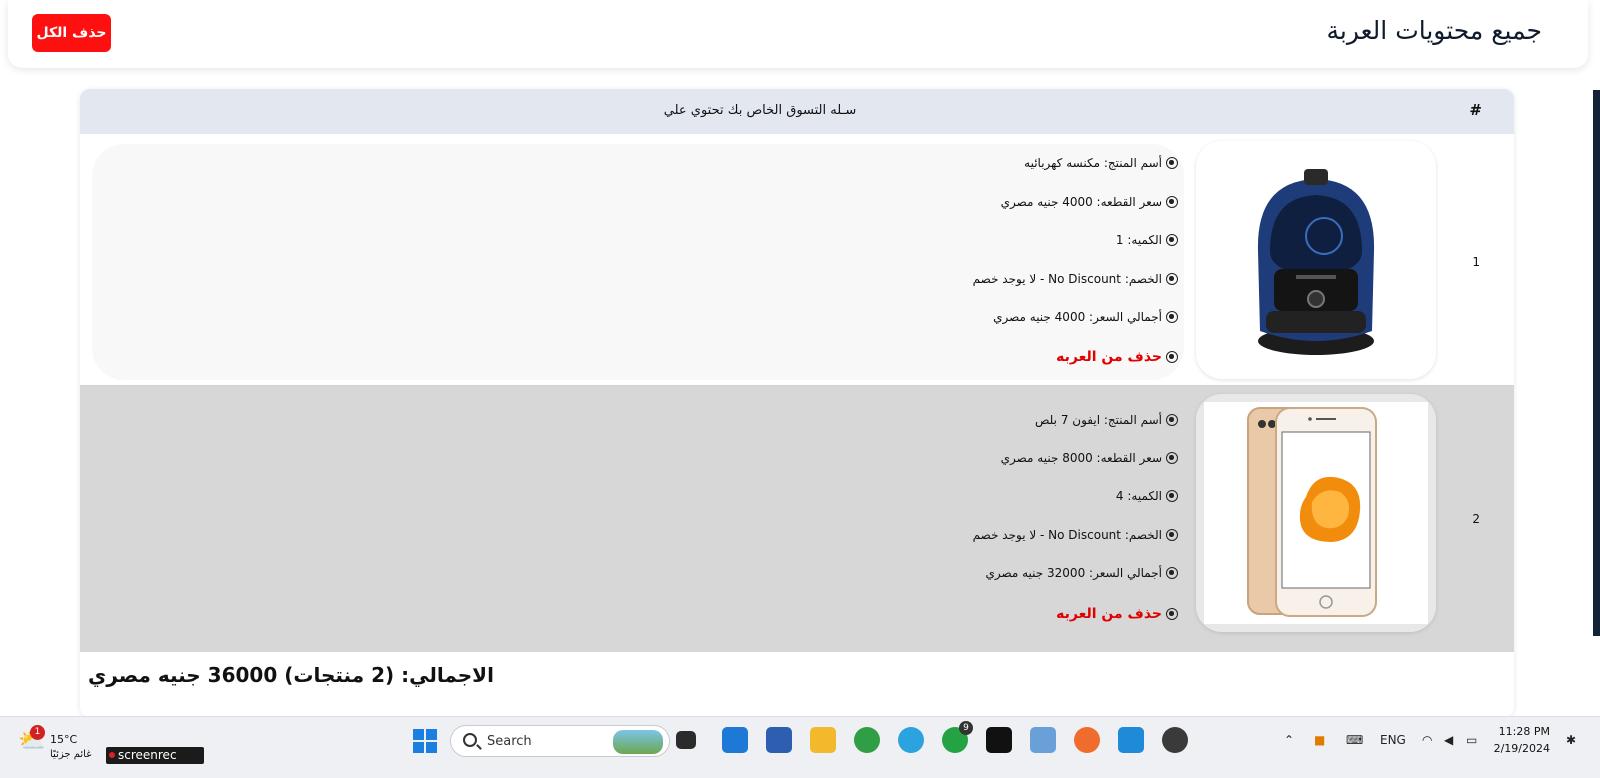 This screenshot has width=1600, height=778. Describe the element at coordinates (560, 741) in the screenshot. I see `taskbar-search: Search` at that location.